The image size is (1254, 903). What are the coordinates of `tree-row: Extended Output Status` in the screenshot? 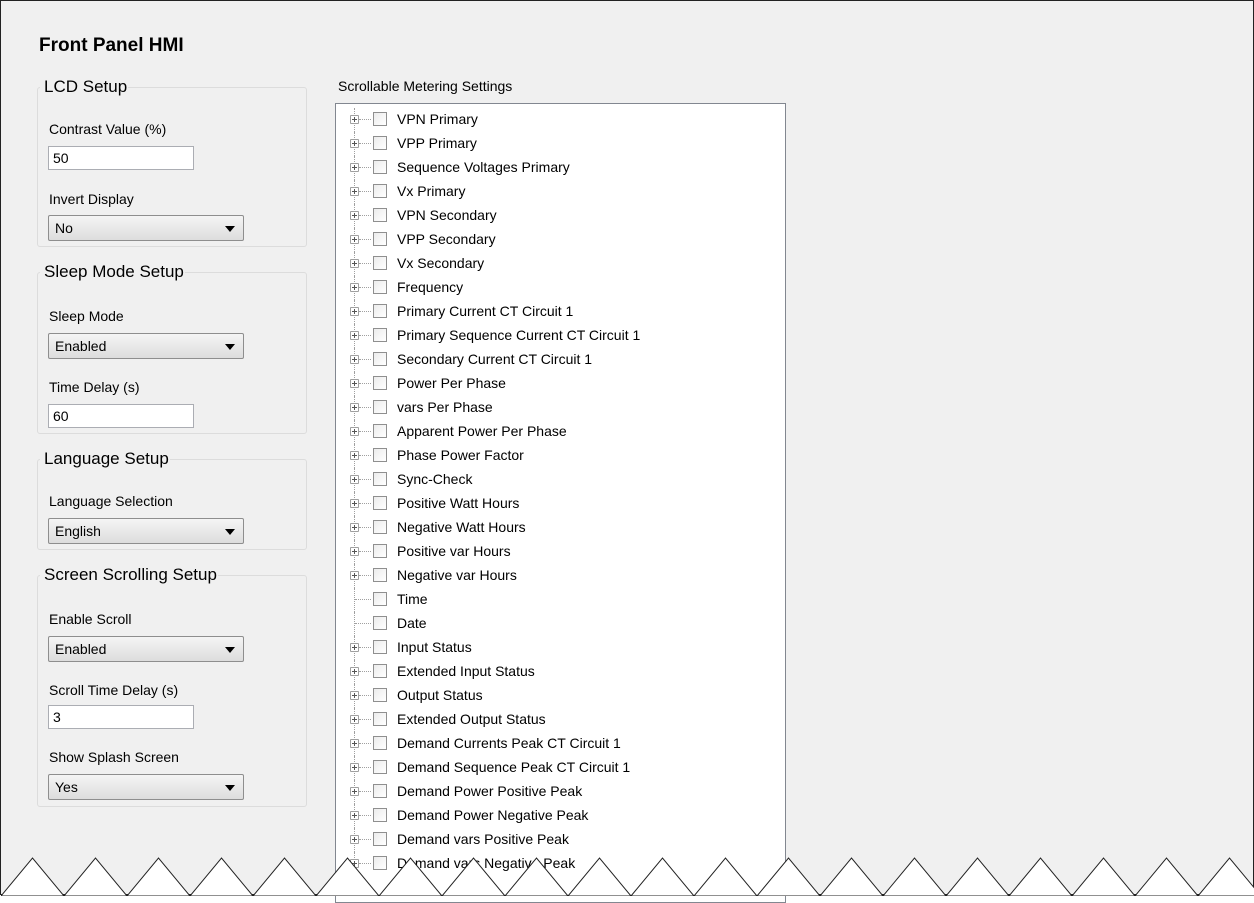 It's located at (556, 720).